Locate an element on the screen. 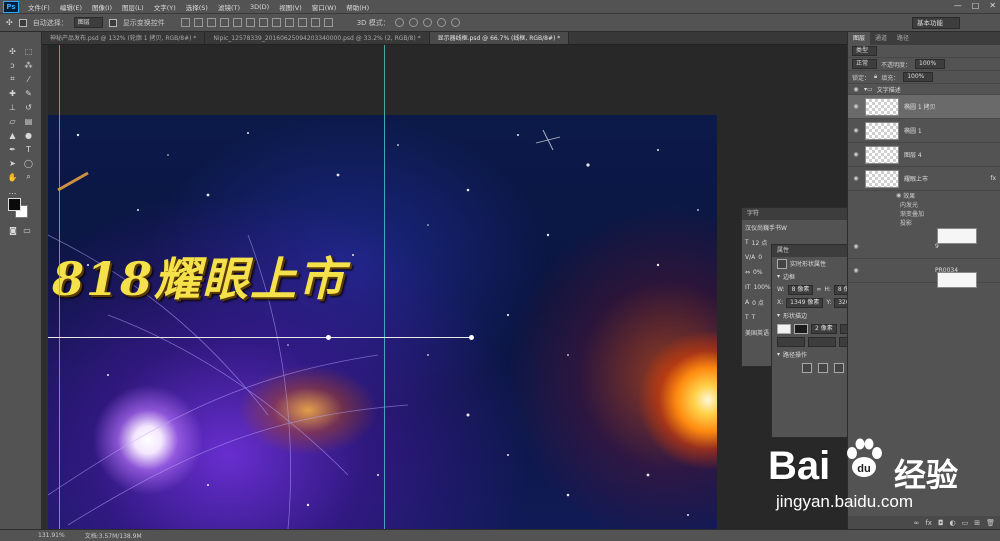  headline-text: 818耀眼上市 is located at coordinates (199, 276).